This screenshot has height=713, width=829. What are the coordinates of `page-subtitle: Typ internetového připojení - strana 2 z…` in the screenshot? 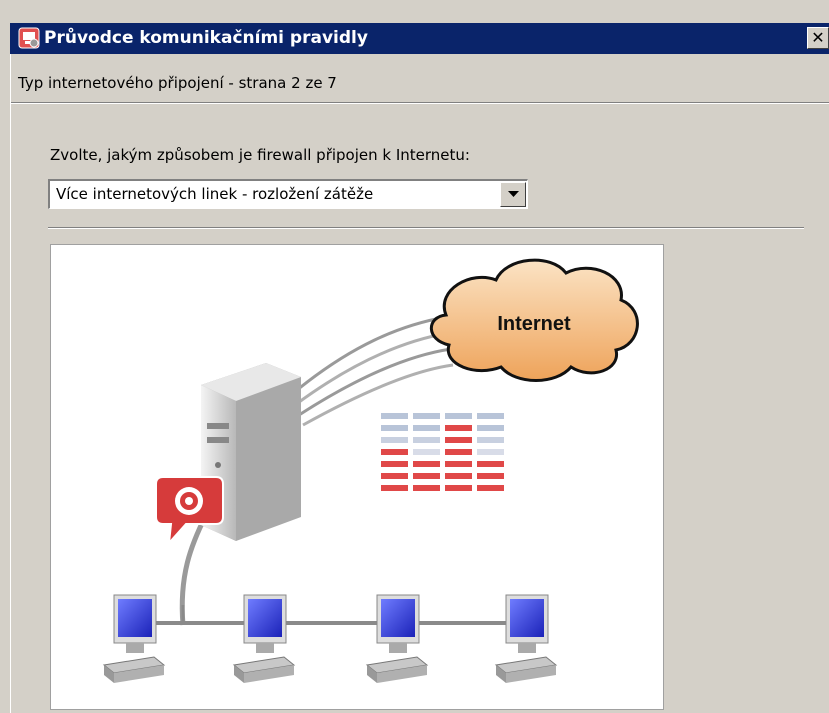 It's located at (177, 83).